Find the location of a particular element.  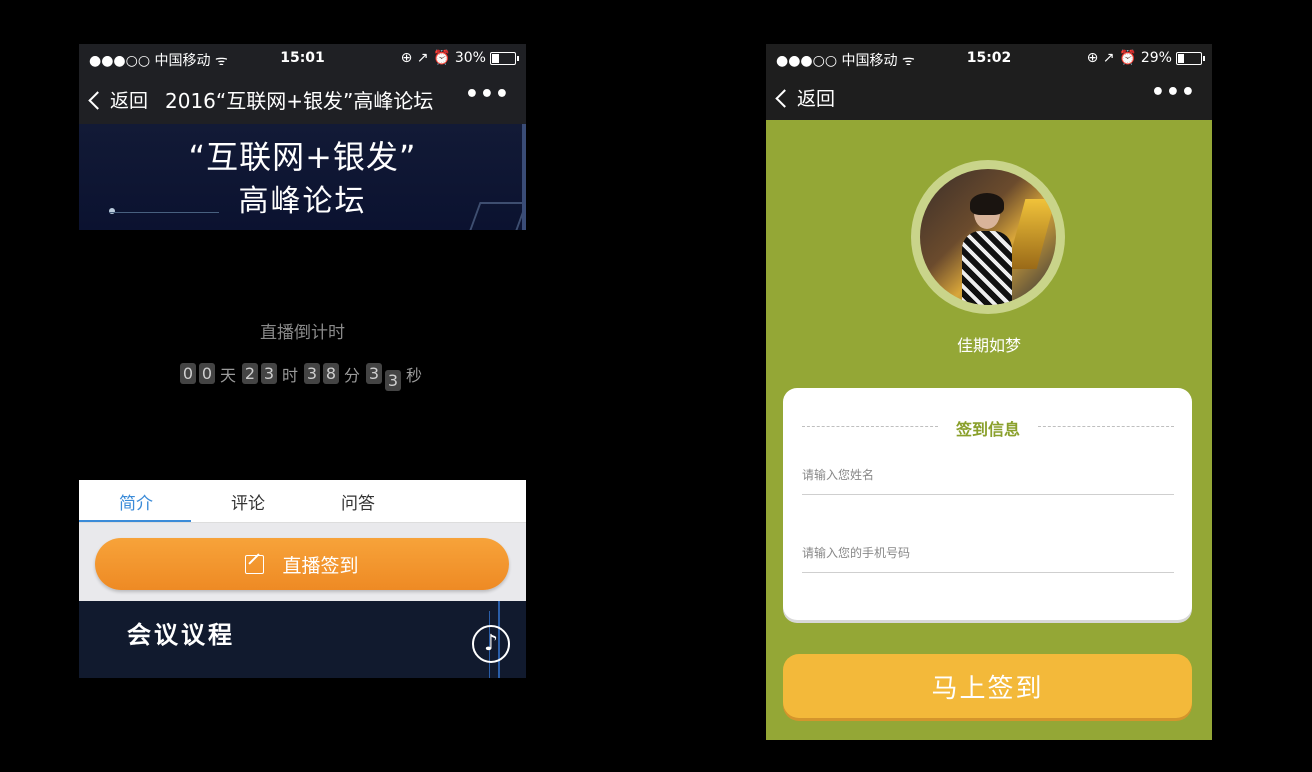

decor-line is located at coordinates (164, 212).